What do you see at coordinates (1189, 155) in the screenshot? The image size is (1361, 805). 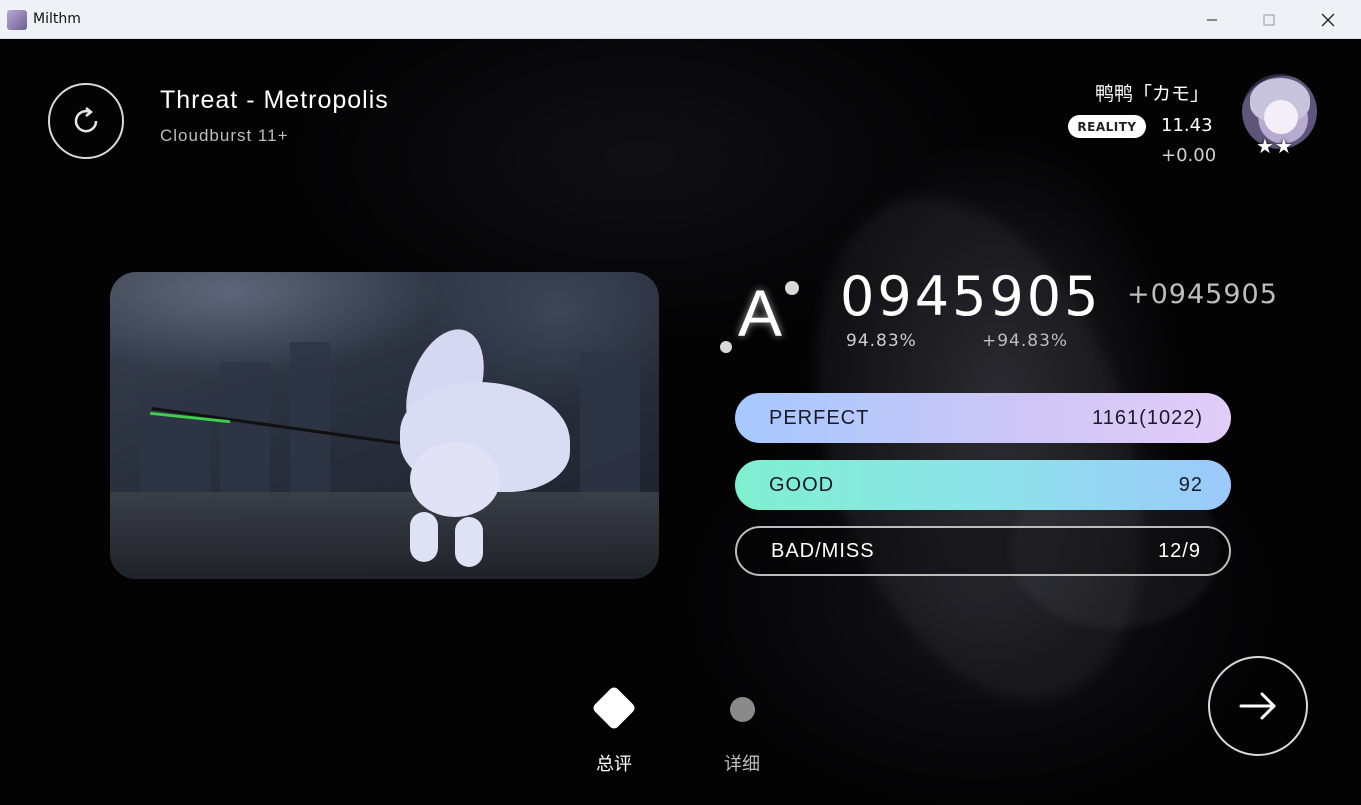 I see `rating-delta: +0.00` at bounding box center [1189, 155].